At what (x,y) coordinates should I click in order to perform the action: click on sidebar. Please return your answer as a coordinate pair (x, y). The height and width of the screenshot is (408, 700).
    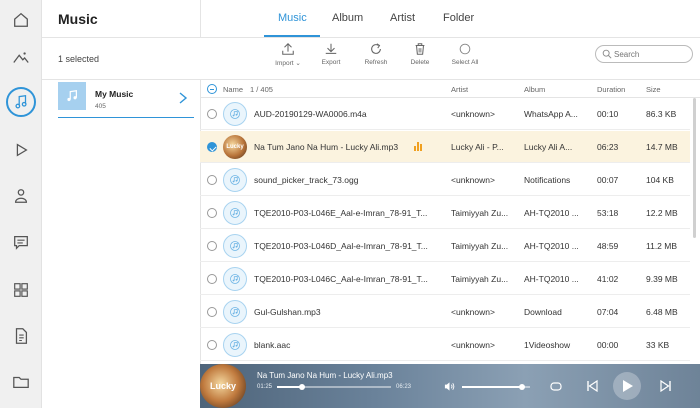
    Looking at the image, I should click on (21, 204).